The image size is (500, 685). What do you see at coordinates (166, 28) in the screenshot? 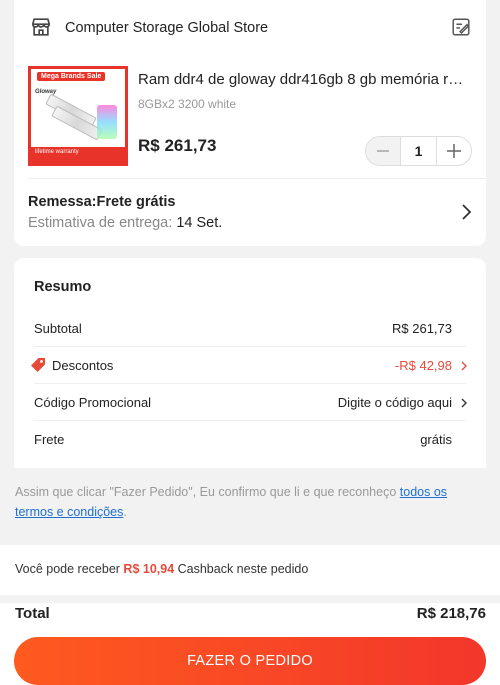
I see `store-name: Computer Storage Global Store` at bounding box center [166, 28].